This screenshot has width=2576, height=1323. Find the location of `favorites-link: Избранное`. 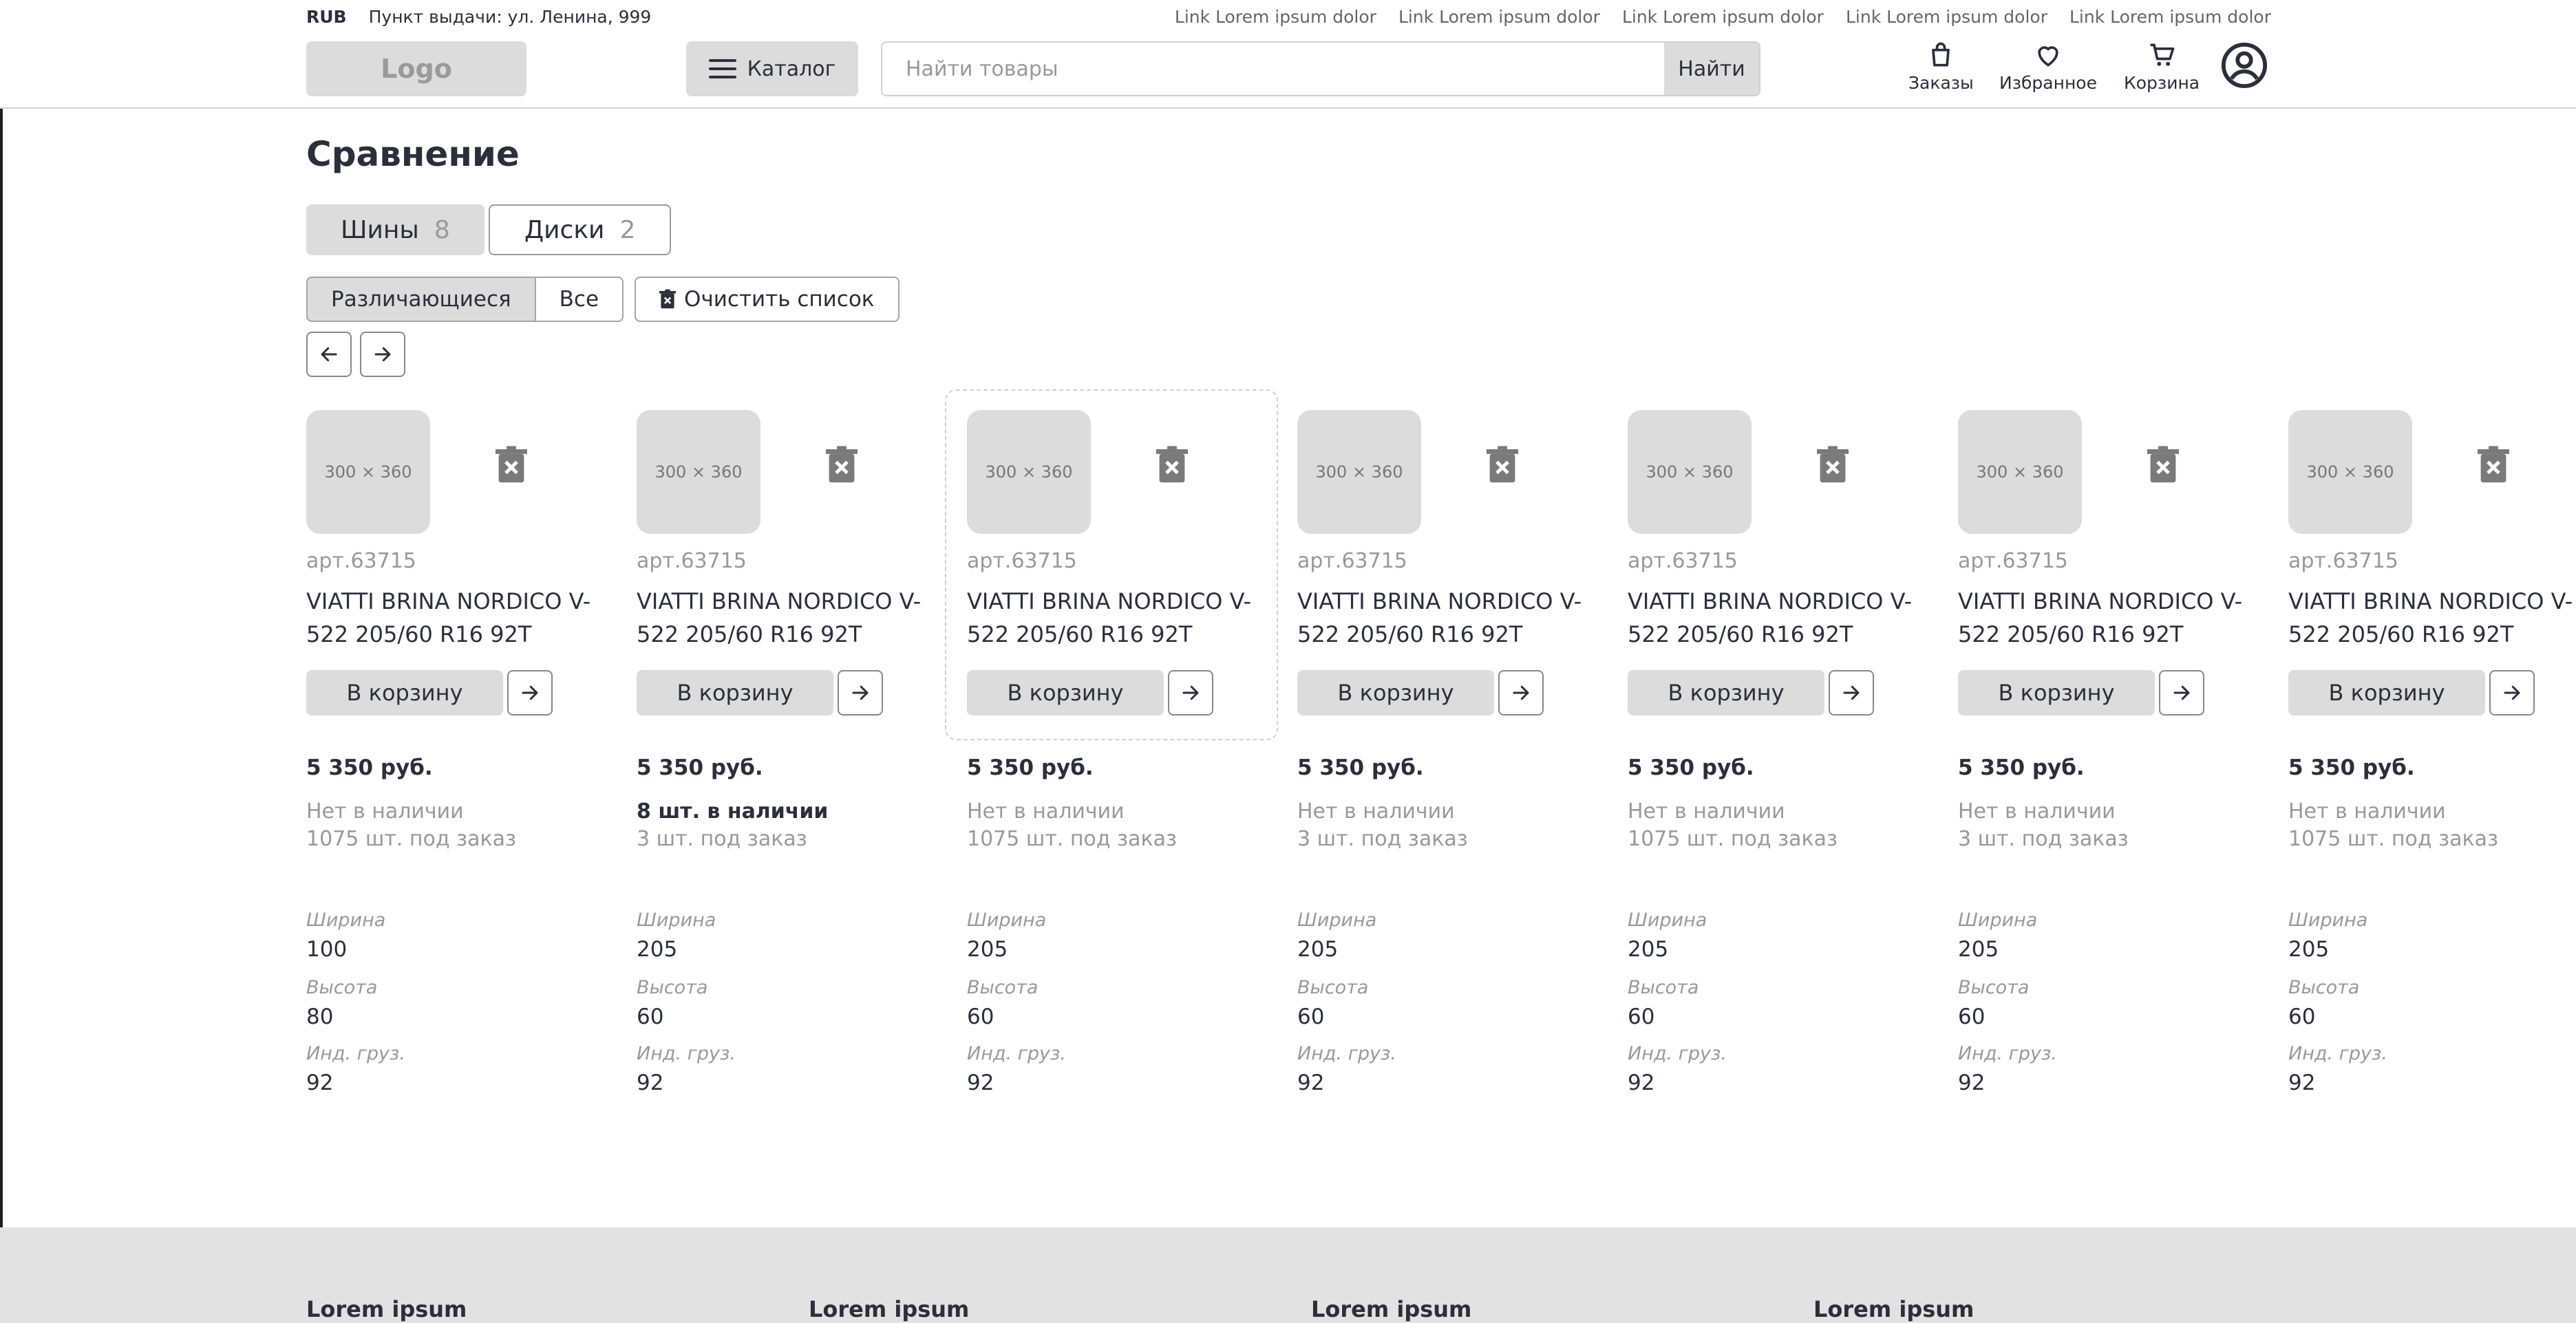

favorites-link: Избранное is located at coordinates (2048, 66).